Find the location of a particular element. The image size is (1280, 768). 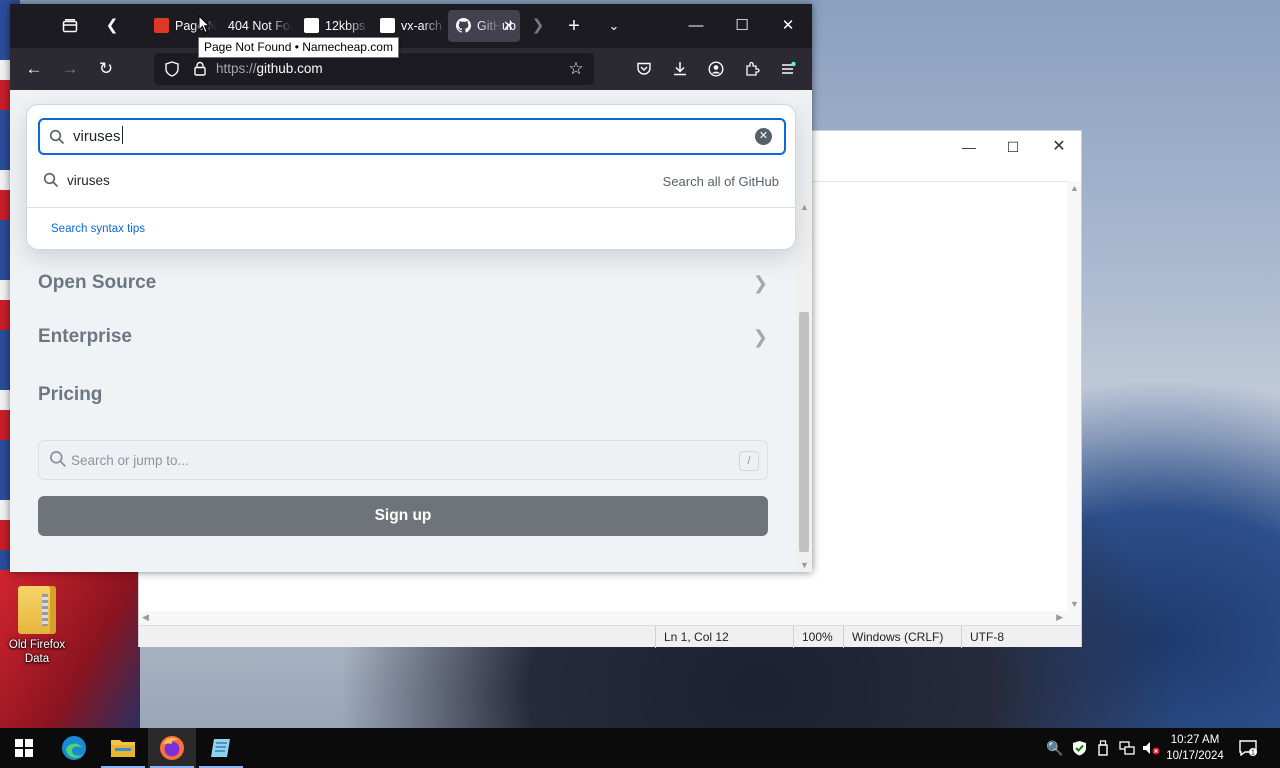

clock-date: 10/17/2024 is located at coordinates (1195, 756).